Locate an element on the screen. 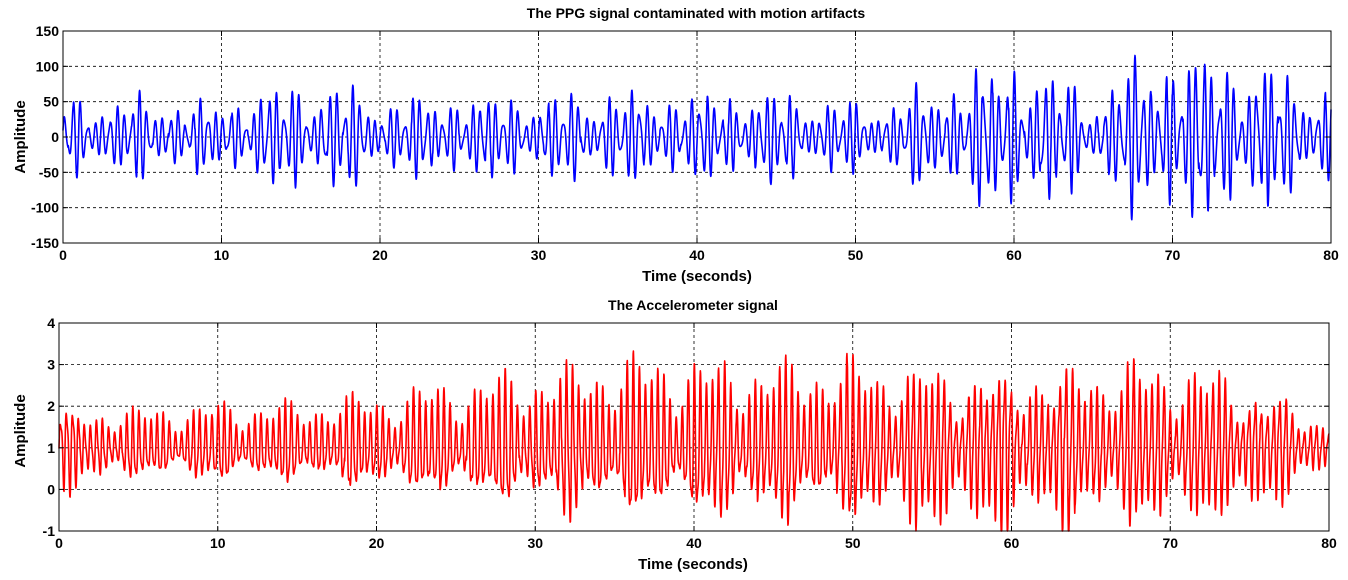 The width and height of the screenshot is (1348, 580). ppg-y-axis-label: Amplitude is located at coordinates (20, 136).